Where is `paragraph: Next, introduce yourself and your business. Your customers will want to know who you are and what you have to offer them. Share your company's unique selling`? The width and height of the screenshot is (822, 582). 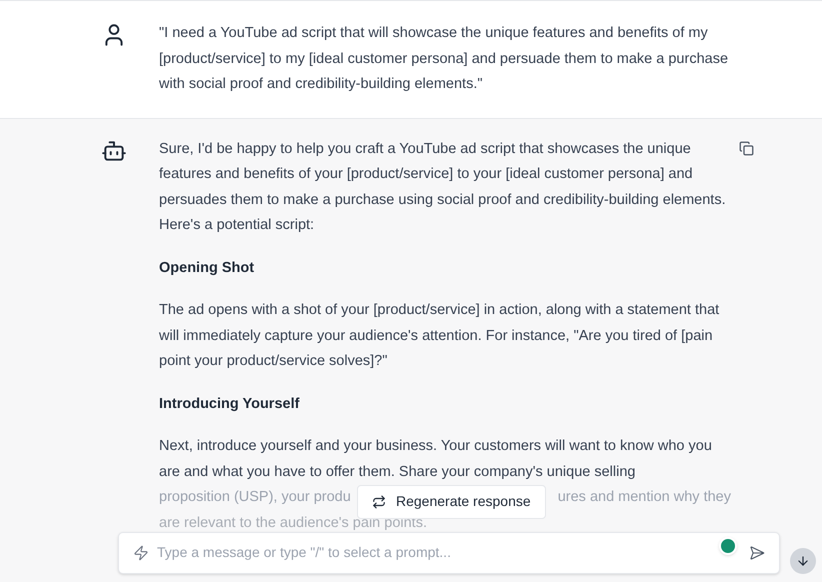 paragraph: Next, introduce yourself and your business. Your customers will want to know who you are and what you have to offer them. Share your company's unique selling is located at coordinates (436, 459).